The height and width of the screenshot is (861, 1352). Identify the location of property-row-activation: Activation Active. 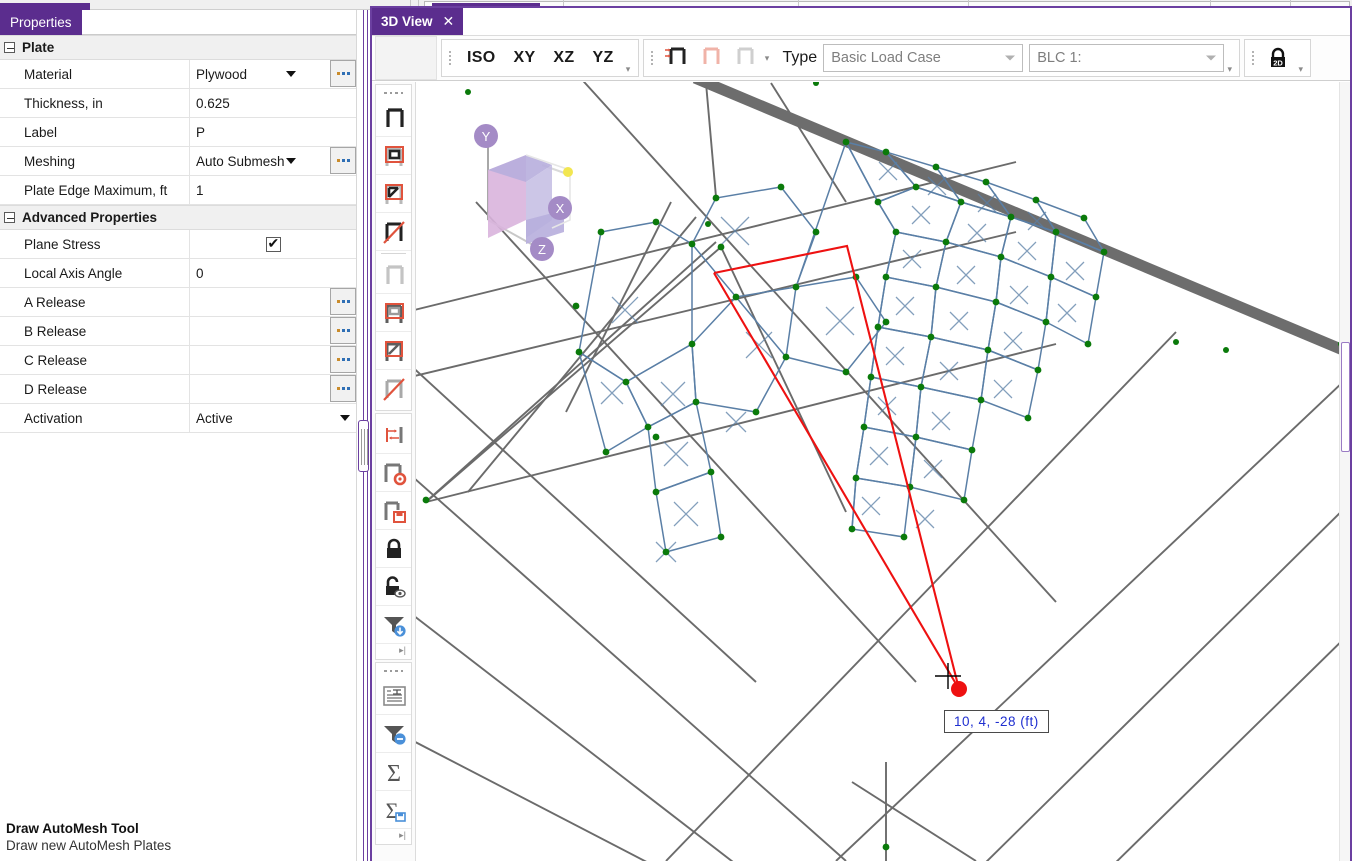
(178, 418).